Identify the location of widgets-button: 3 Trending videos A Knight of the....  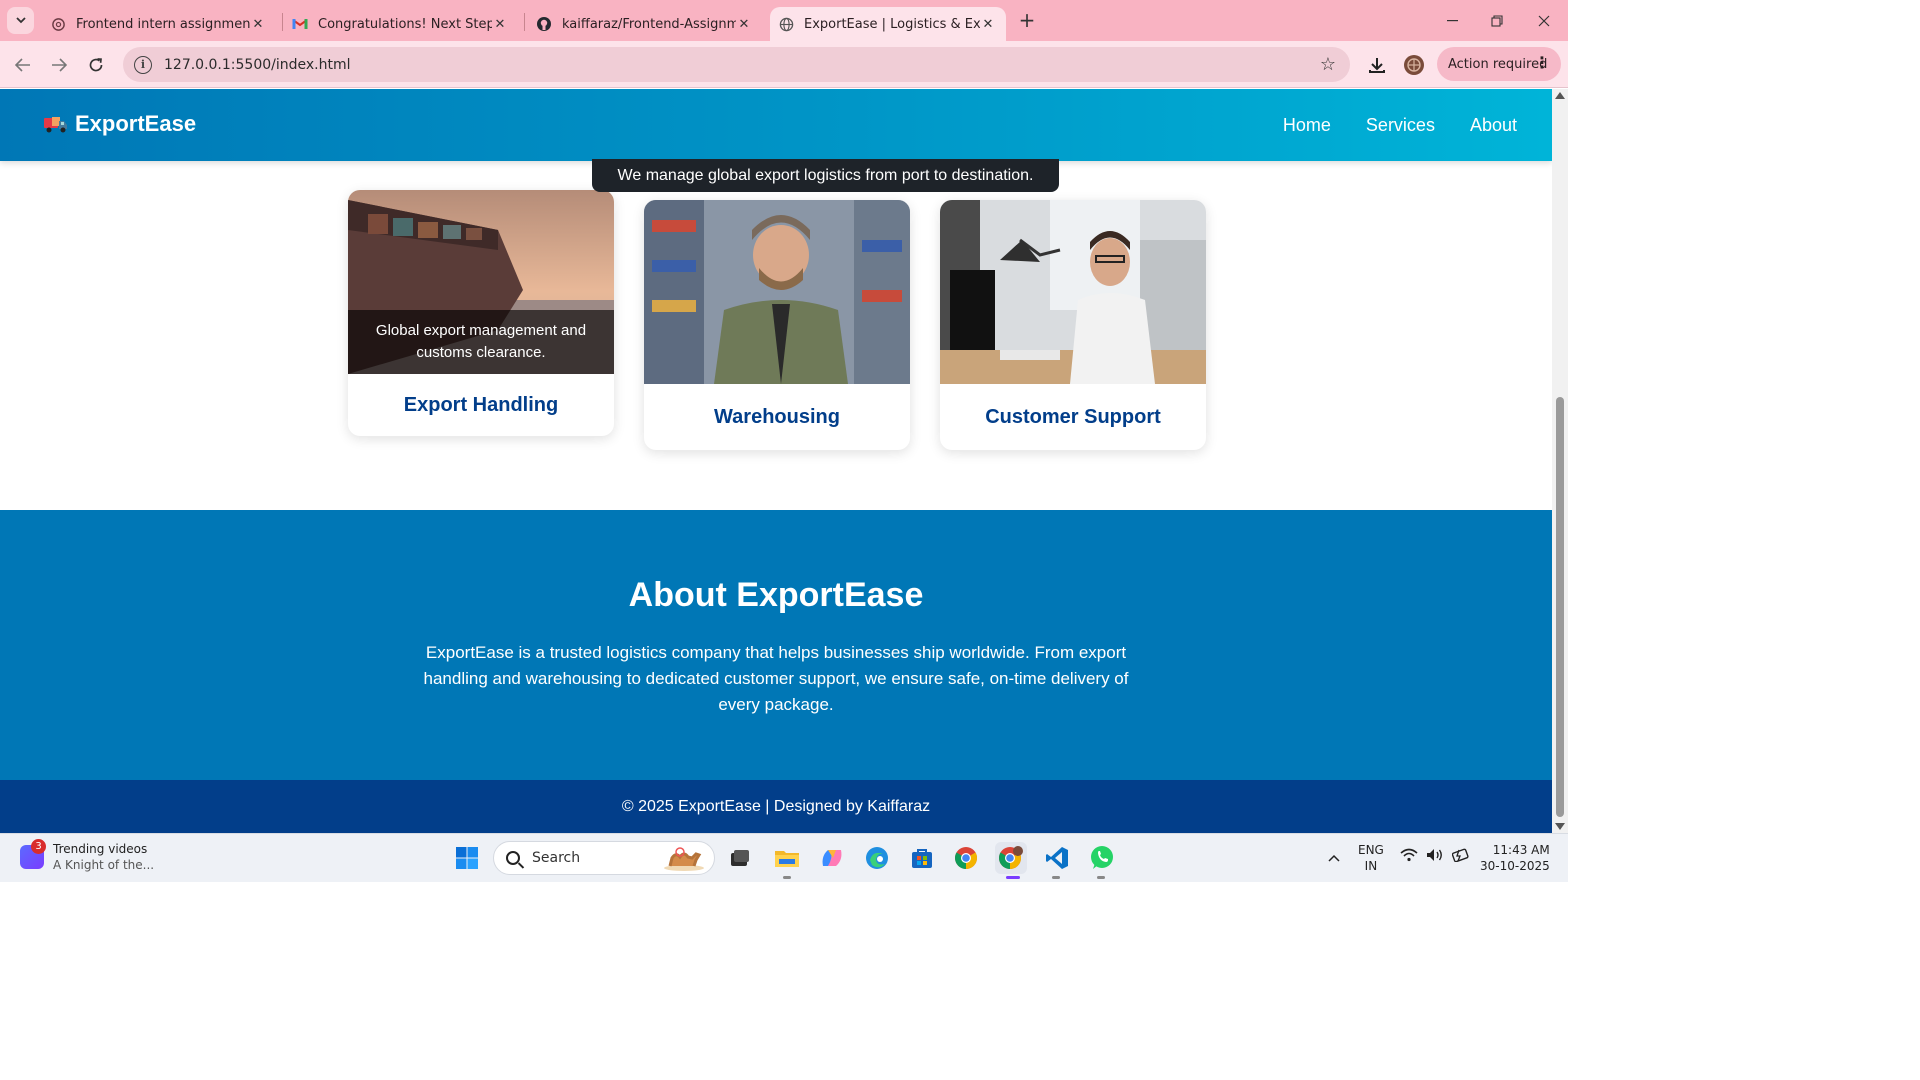
(87, 856).